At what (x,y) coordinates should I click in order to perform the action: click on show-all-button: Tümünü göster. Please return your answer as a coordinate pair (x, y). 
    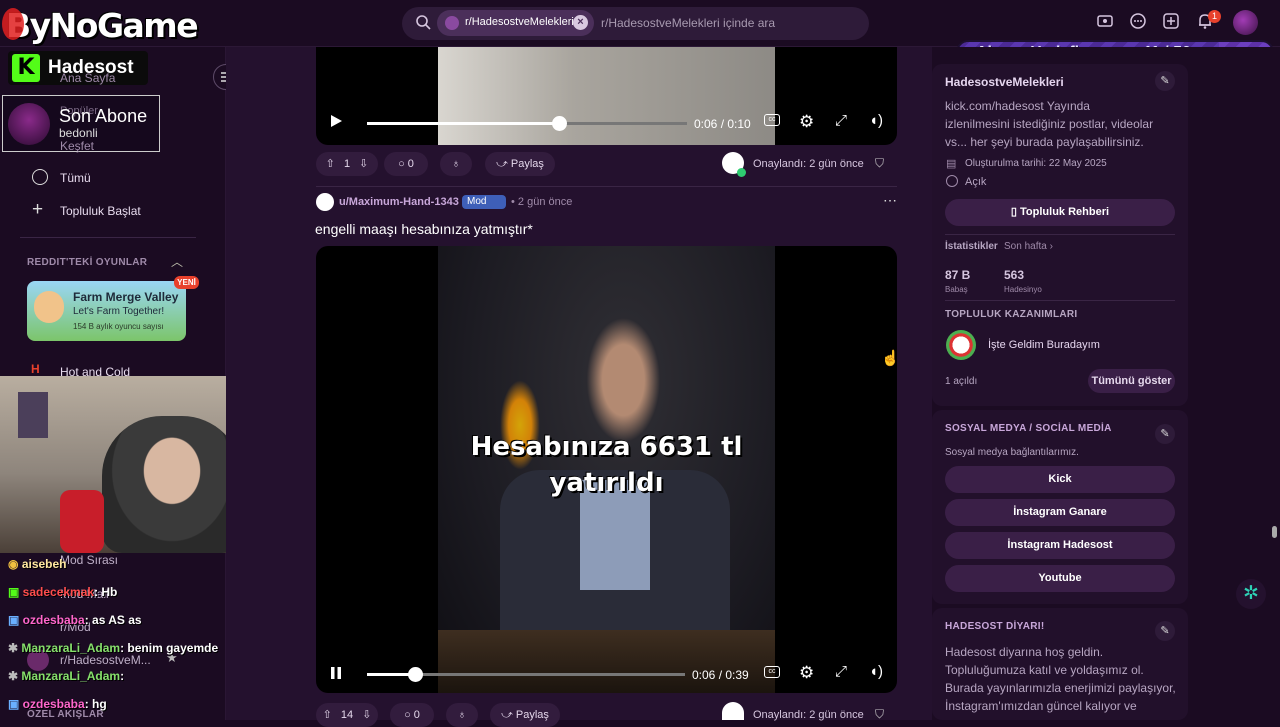
    Looking at the image, I should click on (1131, 381).